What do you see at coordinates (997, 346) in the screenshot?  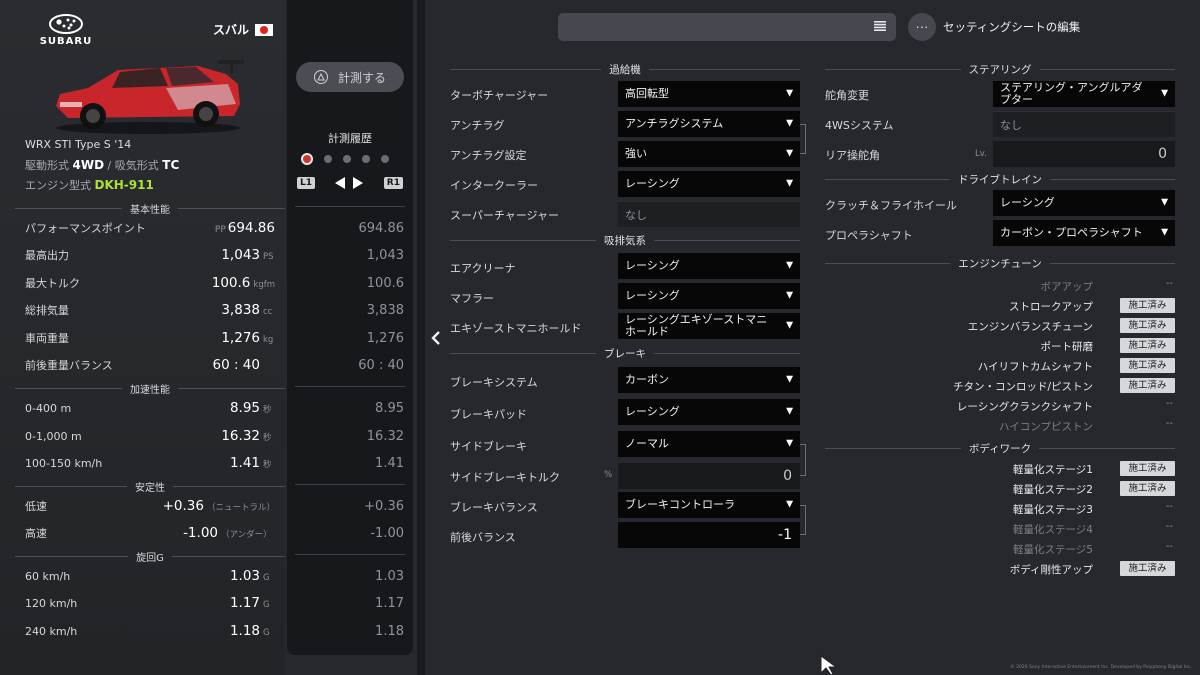 I see `tune-row: ポート研磨 施工済み` at bounding box center [997, 346].